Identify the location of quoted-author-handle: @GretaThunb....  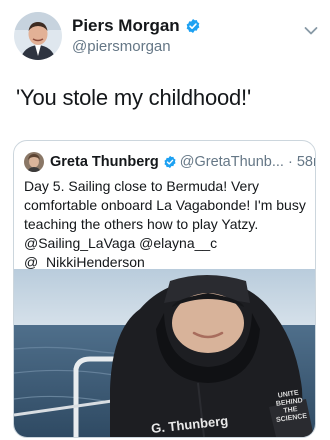
(232, 162).